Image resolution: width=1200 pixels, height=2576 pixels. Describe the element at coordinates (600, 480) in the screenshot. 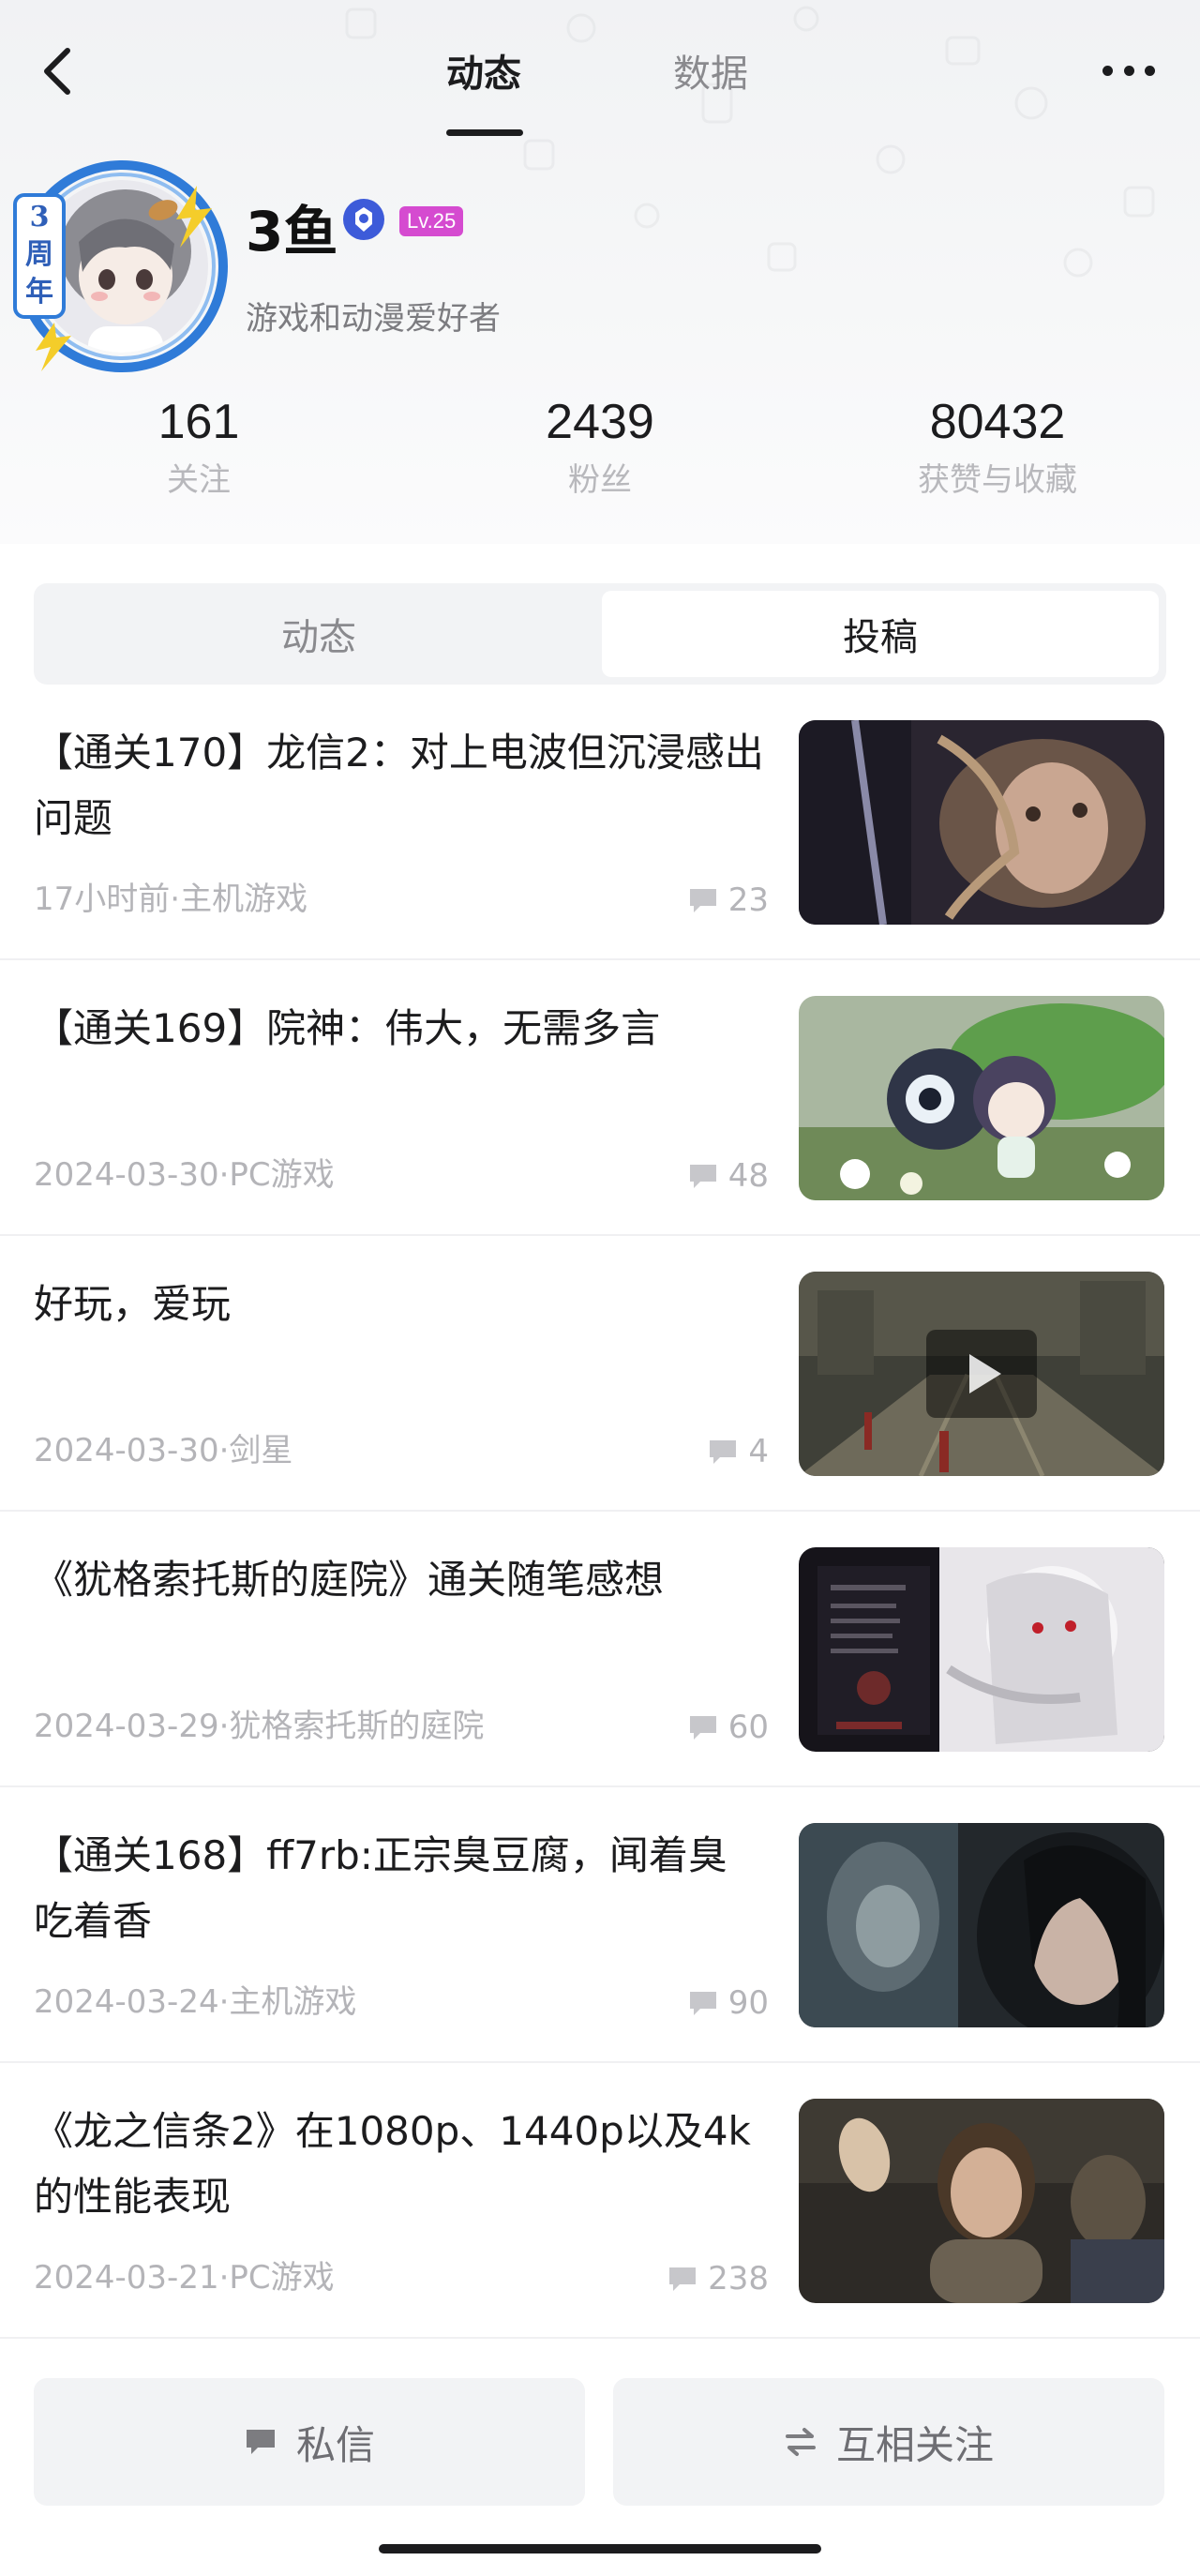

I see `stat-followers-label: 粉丝` at that location.